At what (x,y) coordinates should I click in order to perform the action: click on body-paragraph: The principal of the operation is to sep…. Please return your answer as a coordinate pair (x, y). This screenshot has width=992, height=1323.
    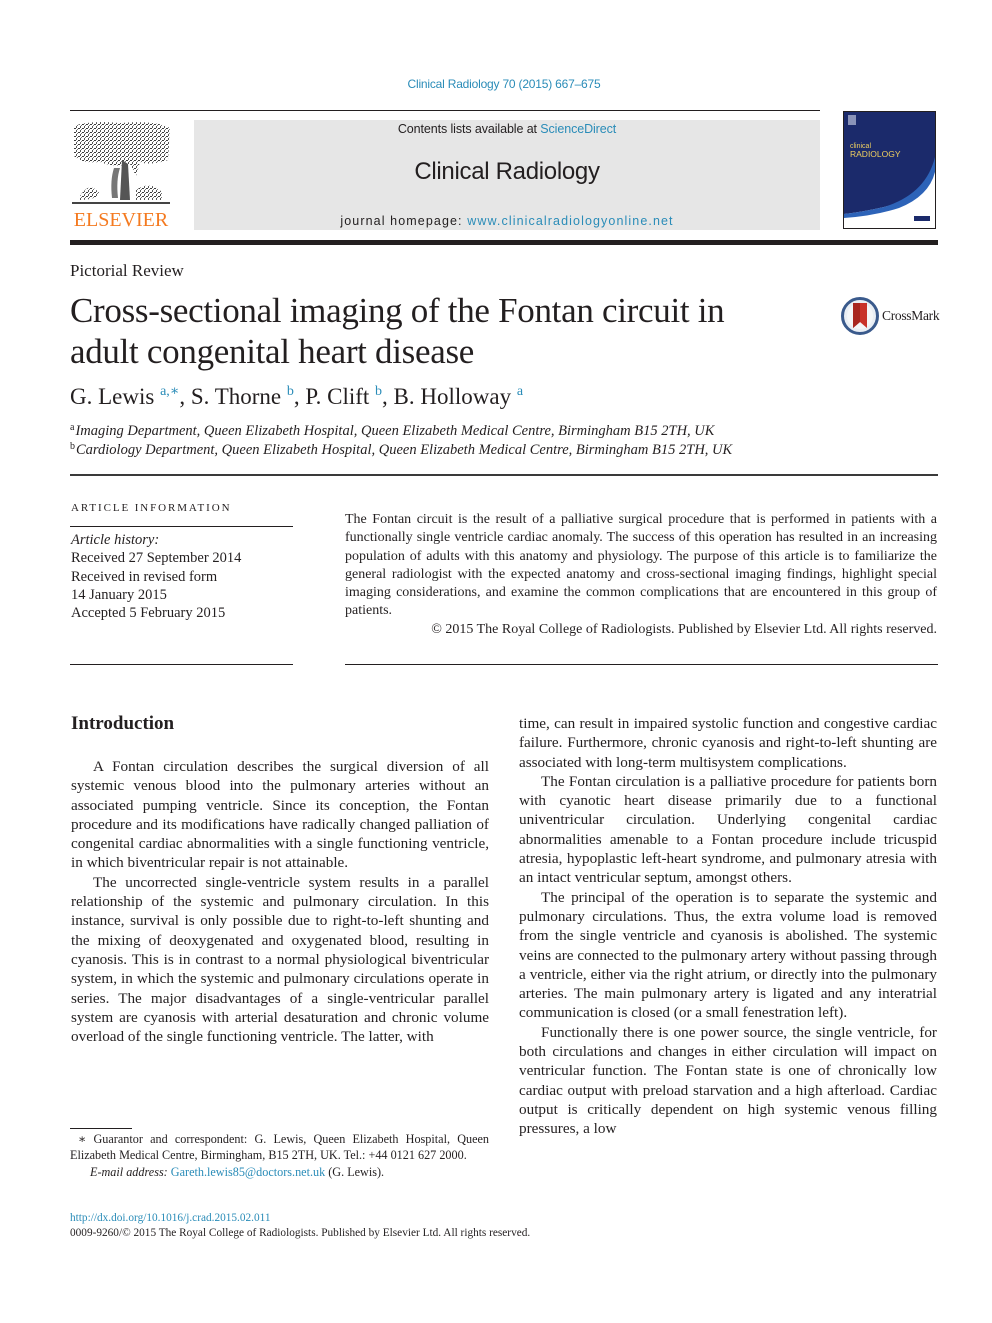
    Looking at the image, I should click on (728, 955).